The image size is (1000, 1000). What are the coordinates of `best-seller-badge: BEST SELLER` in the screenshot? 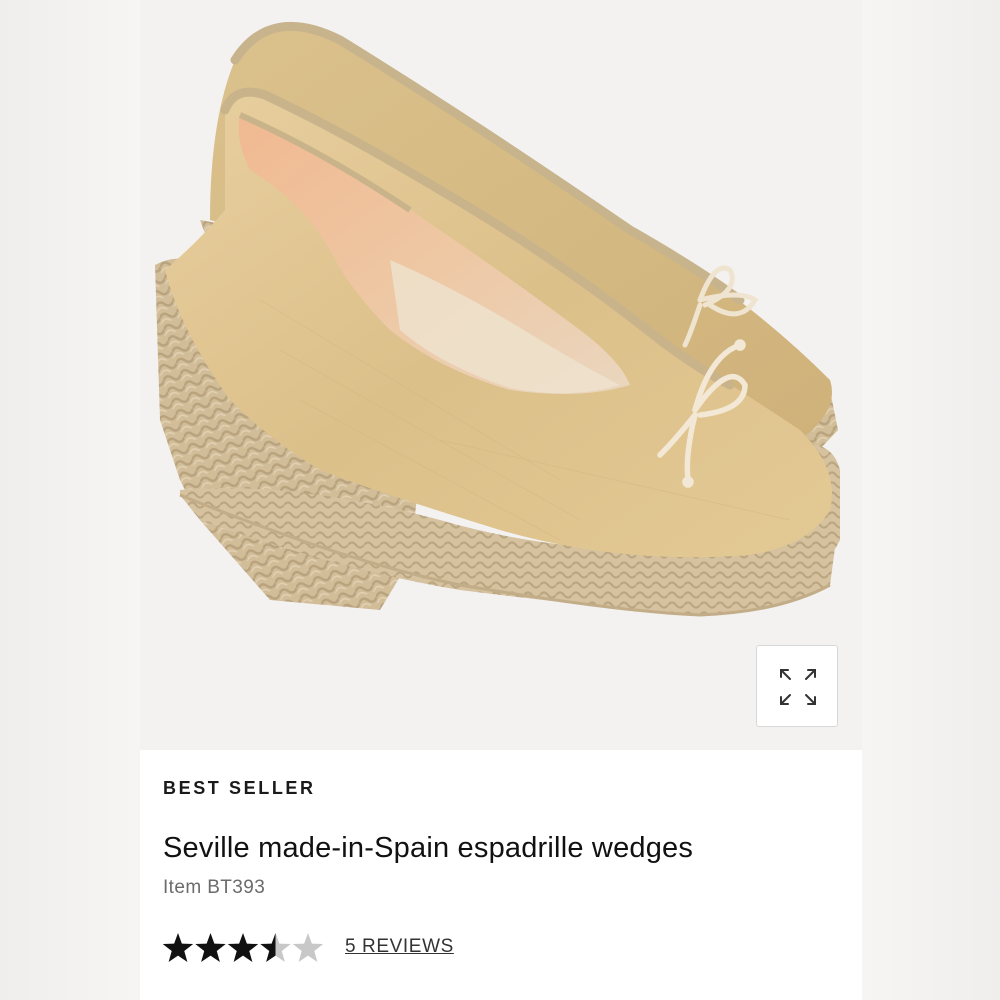 It's located at (239, 788).